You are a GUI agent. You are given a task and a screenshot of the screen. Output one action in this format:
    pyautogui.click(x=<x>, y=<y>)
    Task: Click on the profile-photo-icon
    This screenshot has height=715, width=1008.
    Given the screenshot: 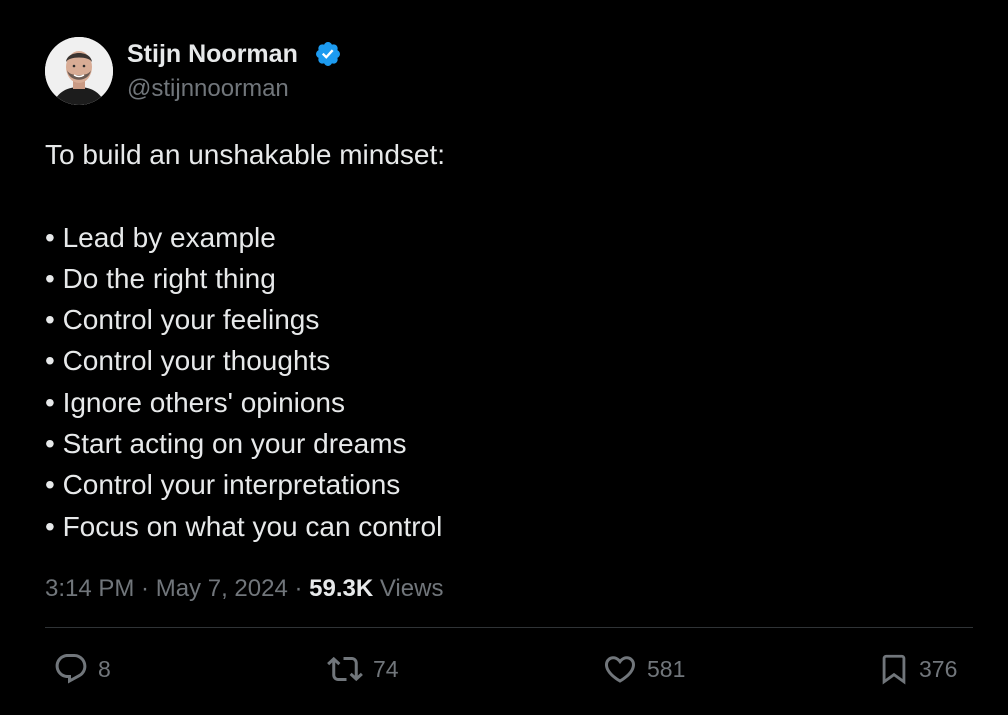 What is the action you would take?
    pyautogui.click(x=79, y=71)
    